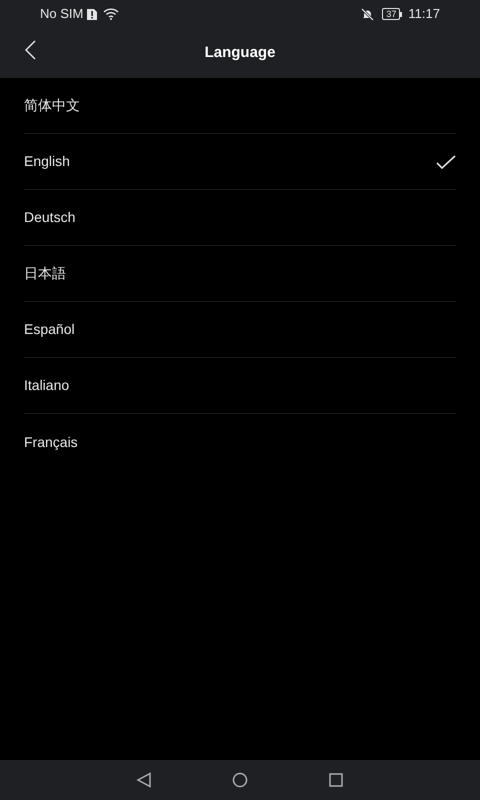 Image resolution: width=480 pixels, height=800 pixels. I want to click on carrier-text: No SIM, so click(62, 14).